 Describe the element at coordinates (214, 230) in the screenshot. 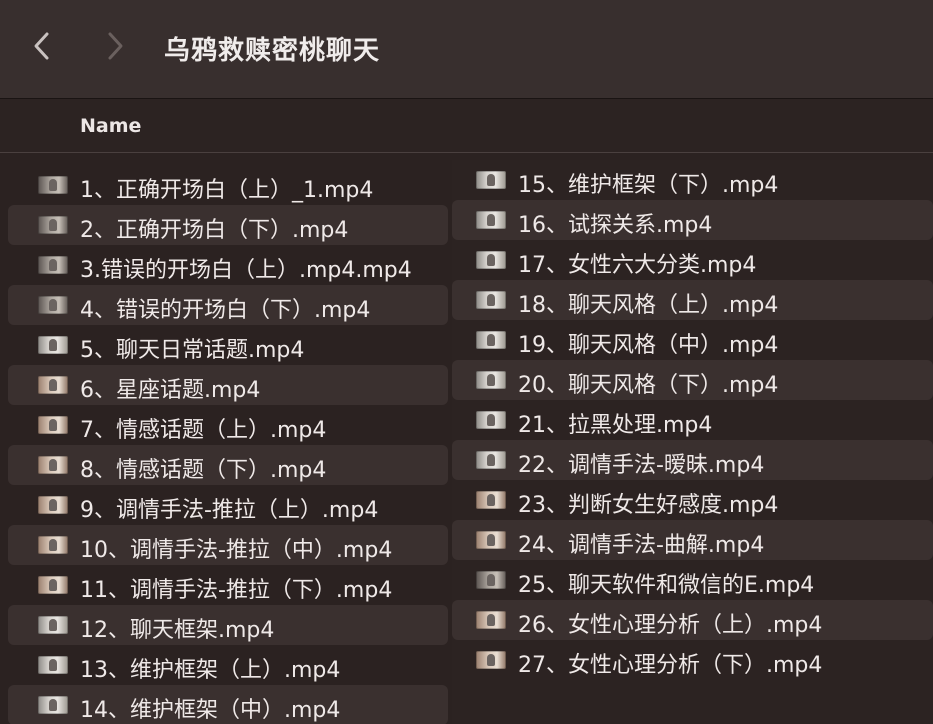

I see `file-name: 2、正确开场白（下）.mp4` at that location.